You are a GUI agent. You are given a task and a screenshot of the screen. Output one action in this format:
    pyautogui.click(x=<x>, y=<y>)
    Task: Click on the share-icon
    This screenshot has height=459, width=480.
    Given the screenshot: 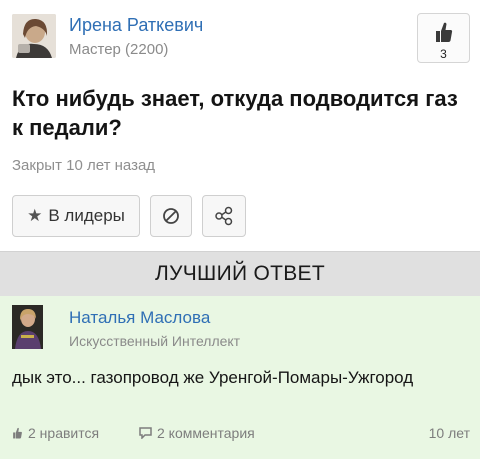 What is the action you would take?
    pyautogui.click(x=224, y=216)
    